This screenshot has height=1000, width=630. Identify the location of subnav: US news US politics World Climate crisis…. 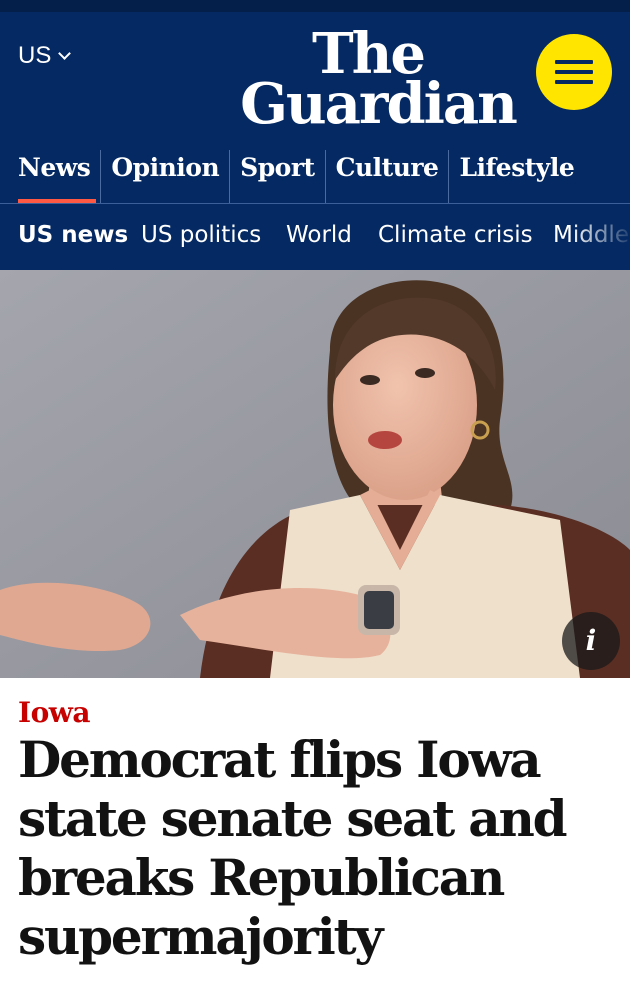
(315, 237).